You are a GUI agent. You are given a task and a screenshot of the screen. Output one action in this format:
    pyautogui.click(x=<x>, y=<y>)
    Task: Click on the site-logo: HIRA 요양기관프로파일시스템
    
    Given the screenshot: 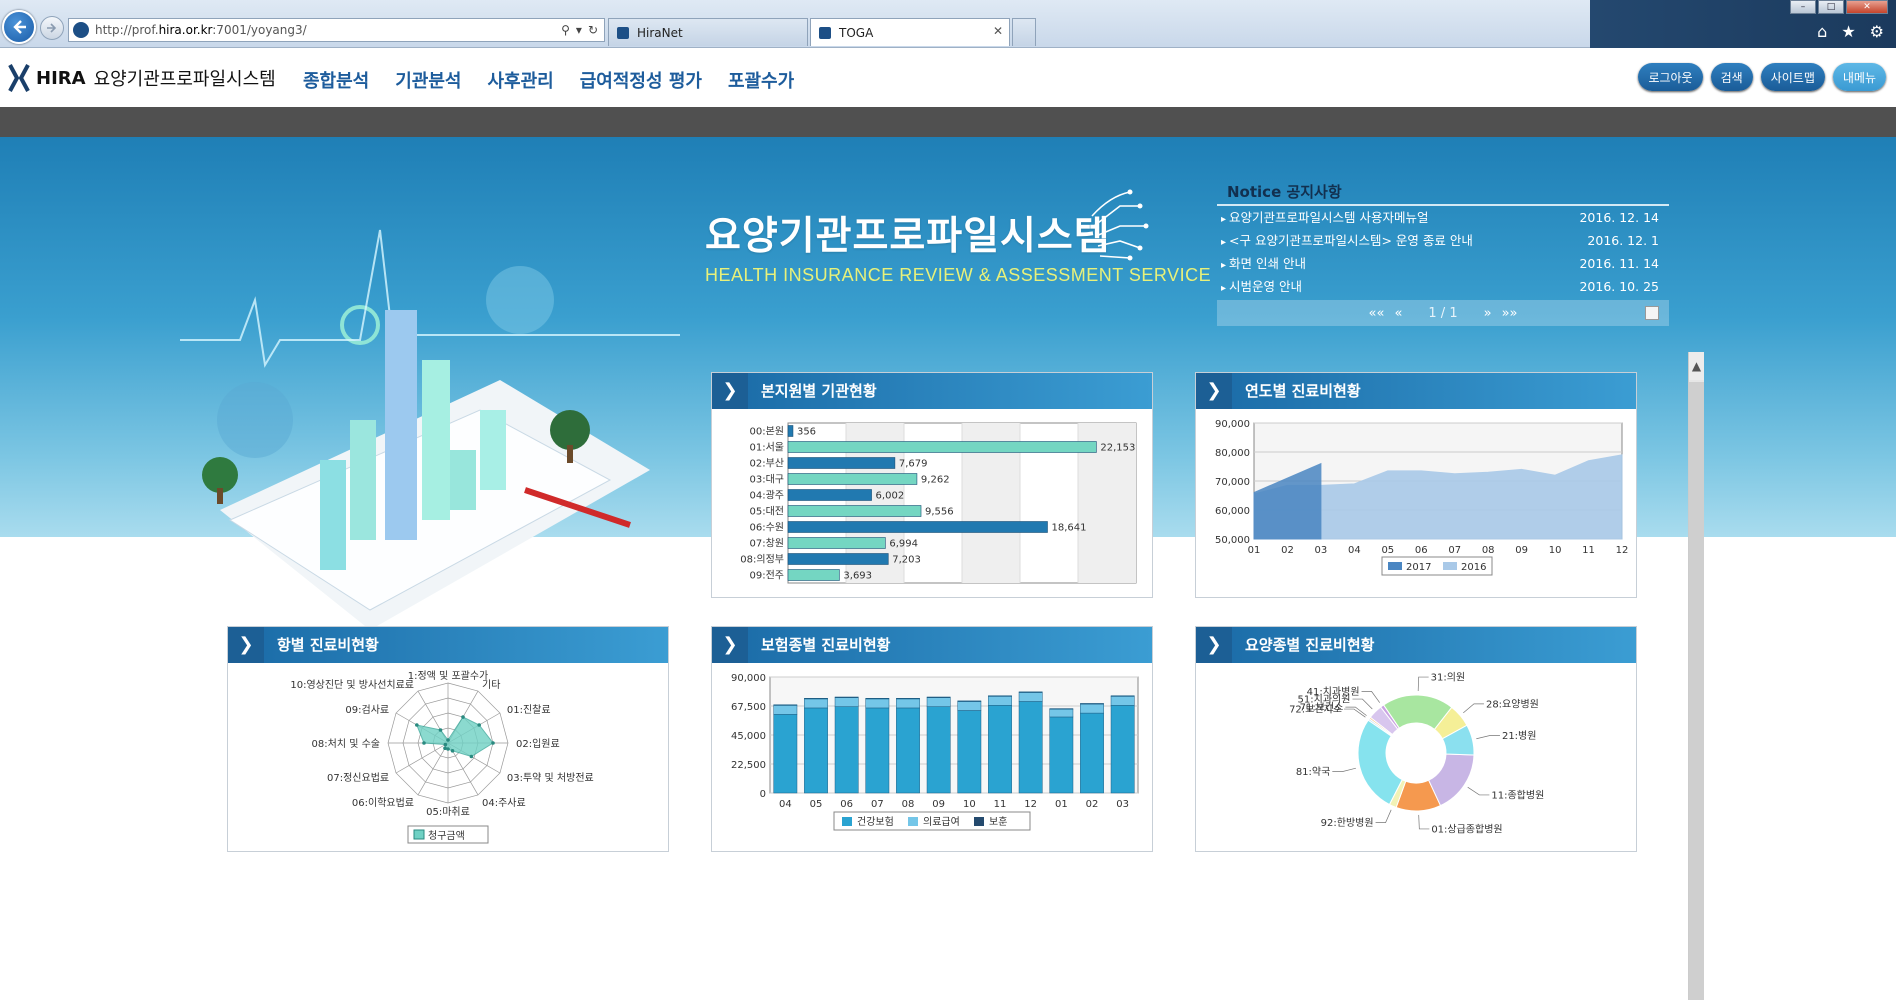 What is the action you would take?
    pyautogui.click(x=142, y=78)
    